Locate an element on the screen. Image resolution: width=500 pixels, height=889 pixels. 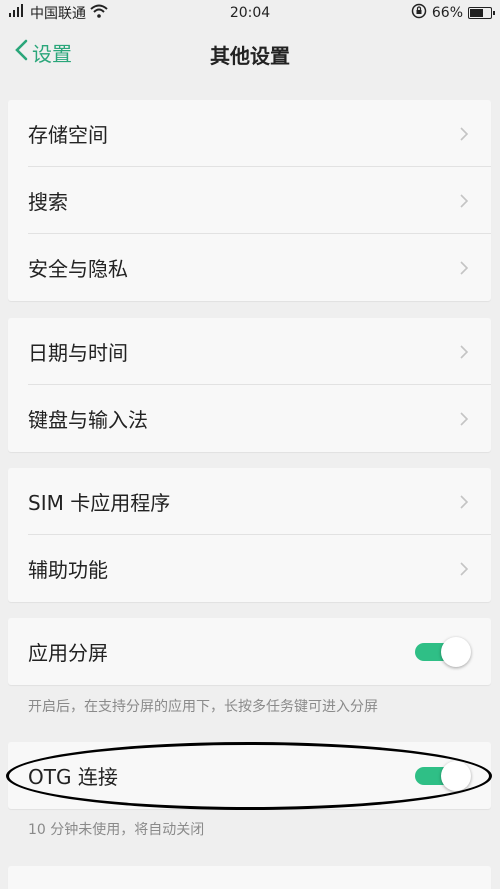
list-item-storage: 存储空间 is located at coordinates (249, 133).